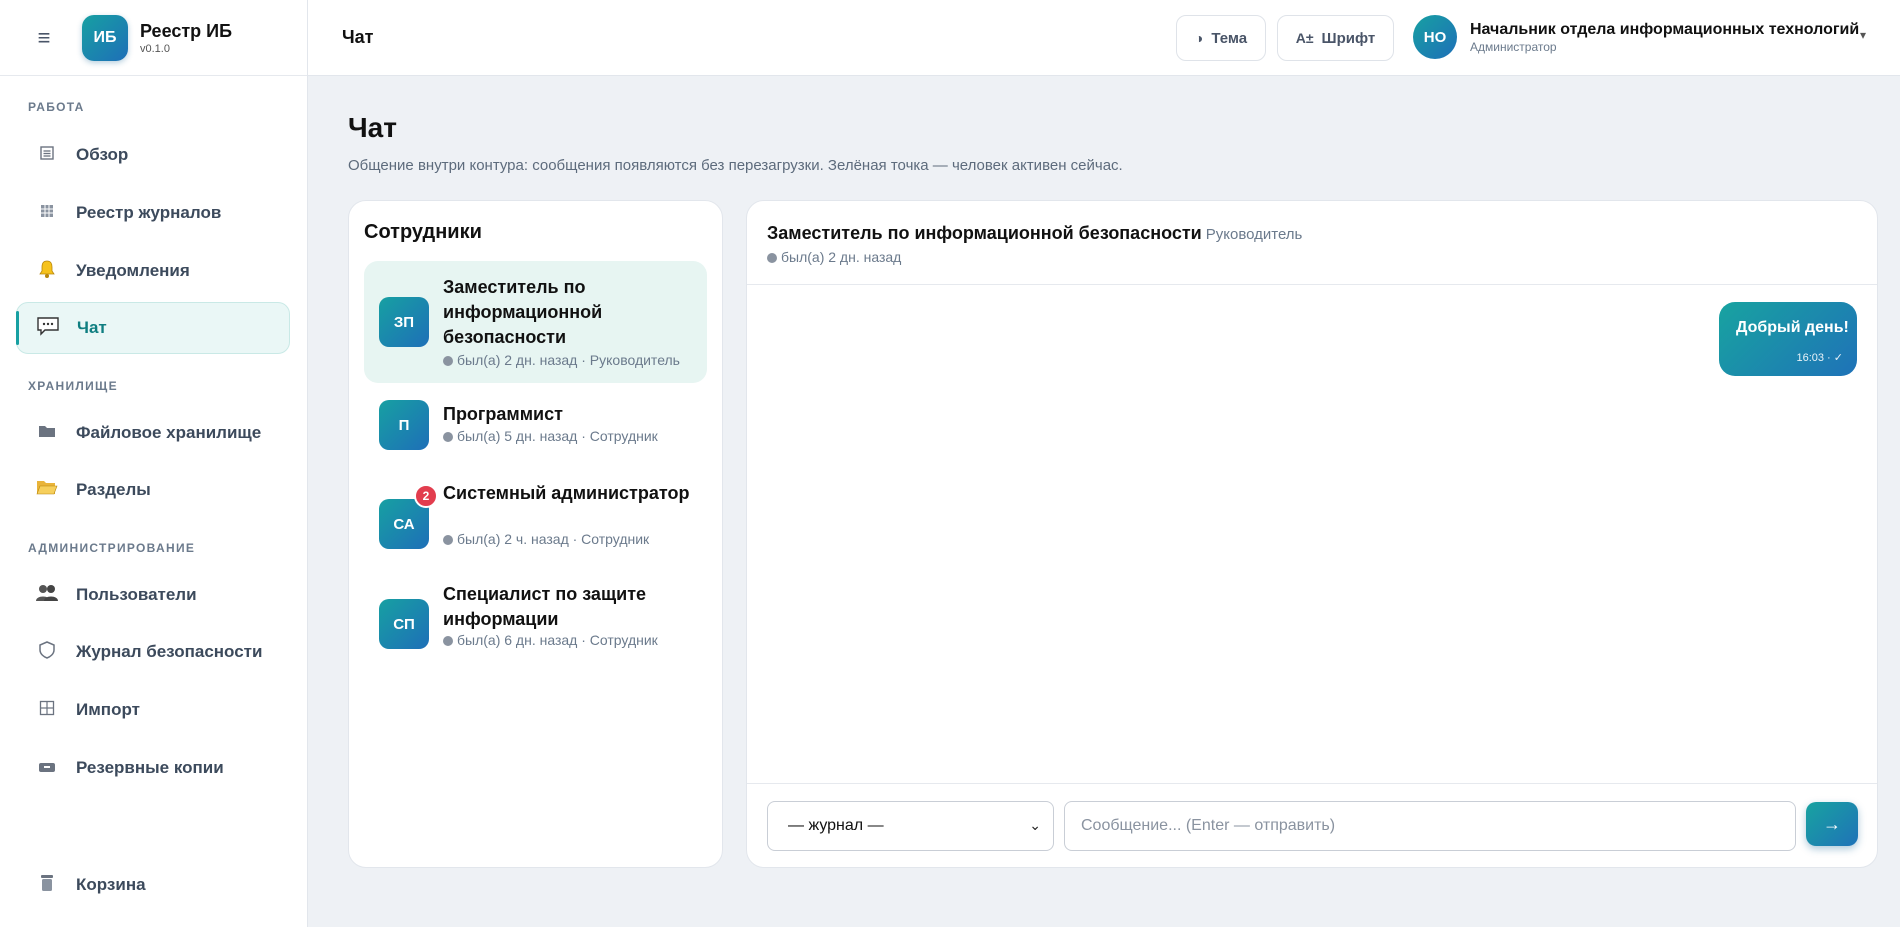  Describe the element at coordinates (404, 425) in the screenshot. I see `employee-avatar: П` at that location.